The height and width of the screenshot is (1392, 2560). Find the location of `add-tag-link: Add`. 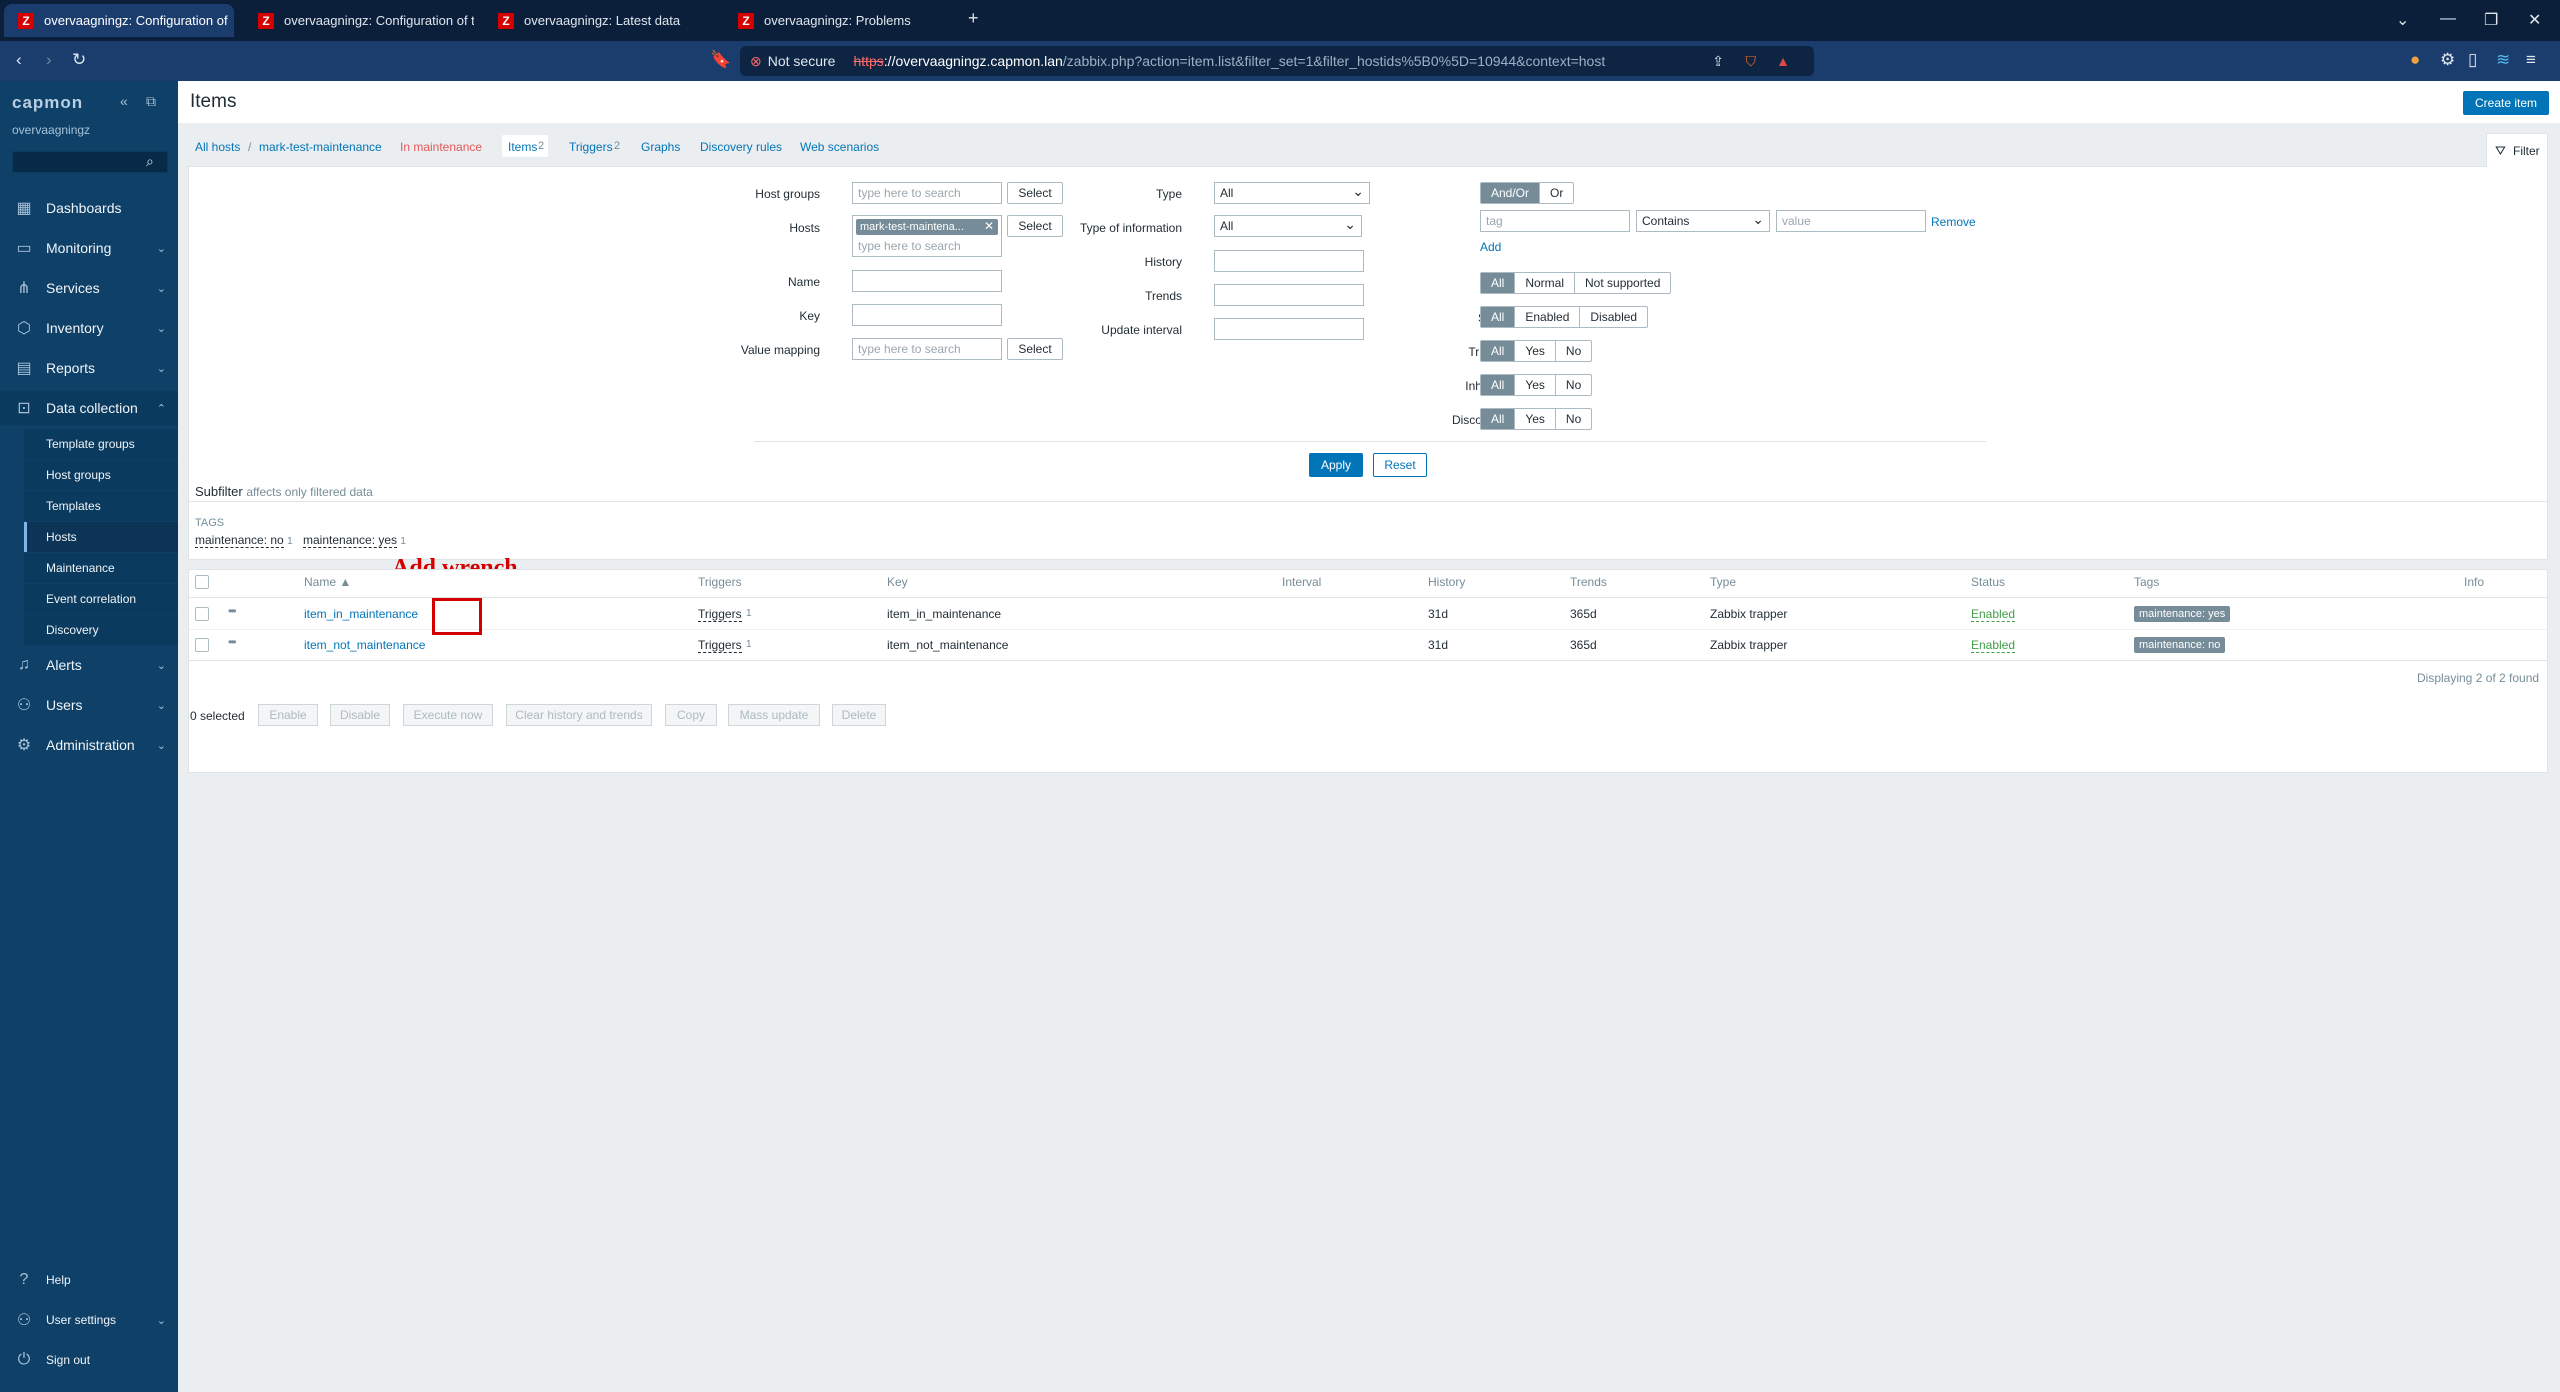

add-tag-link: Add is located at coordinates (1490, 247).